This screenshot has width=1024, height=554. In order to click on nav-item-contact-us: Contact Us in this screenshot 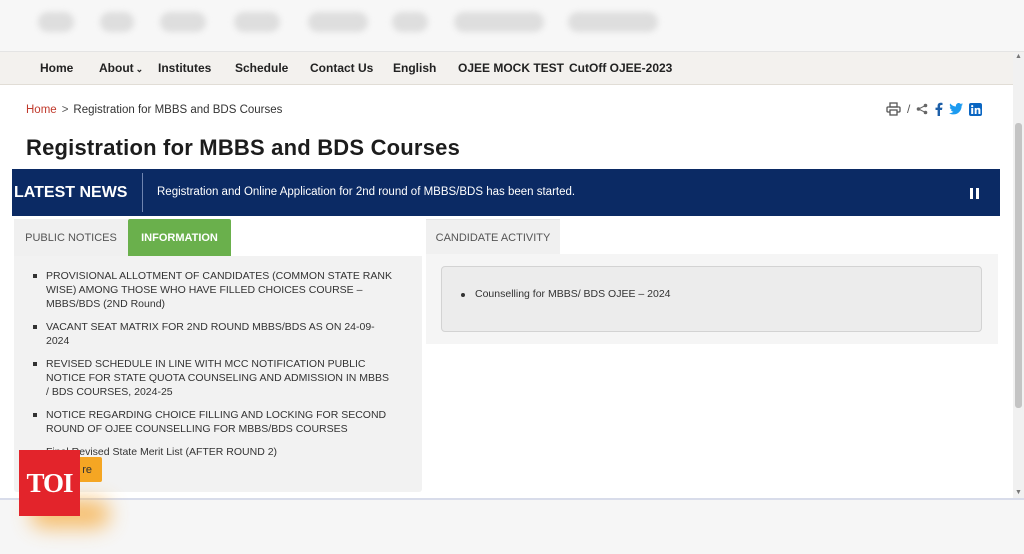, I will do `click(341, 68)`.